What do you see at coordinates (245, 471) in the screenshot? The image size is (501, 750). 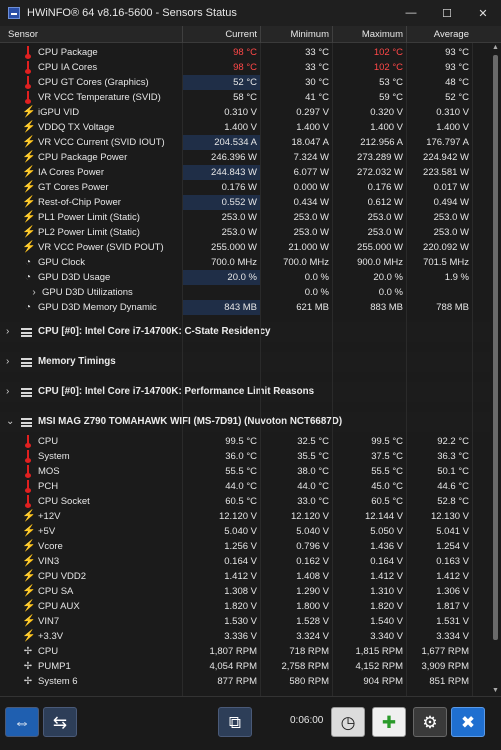 I see `sensor-row: MOS 55.5 °C 38.0 °C 55.5 °C 50.1 °C` at bounding box center [245, 471].